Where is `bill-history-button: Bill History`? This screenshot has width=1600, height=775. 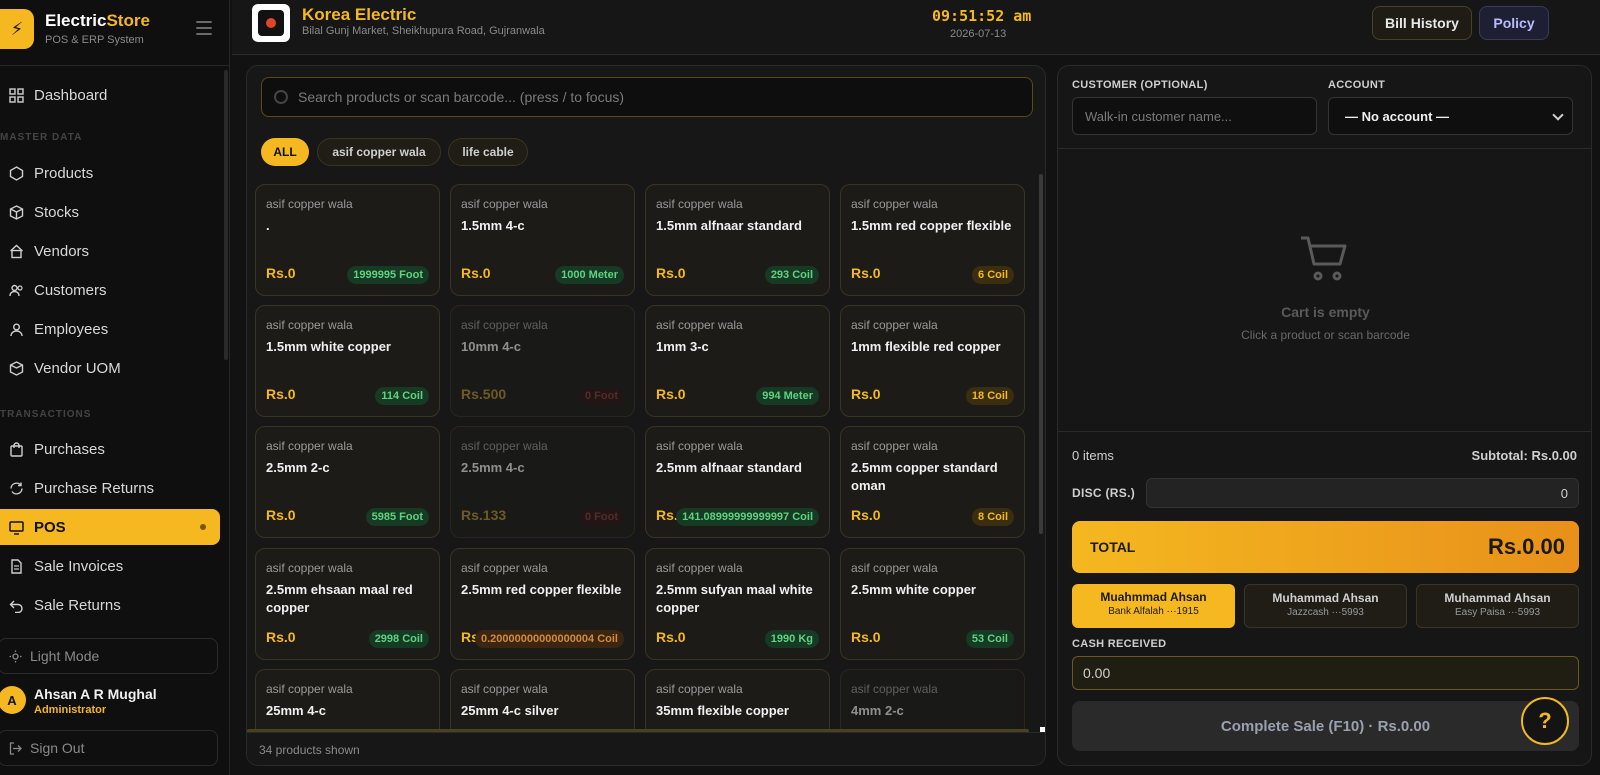
bill-history-button: Bill History is located at coordinates (1422, 23).